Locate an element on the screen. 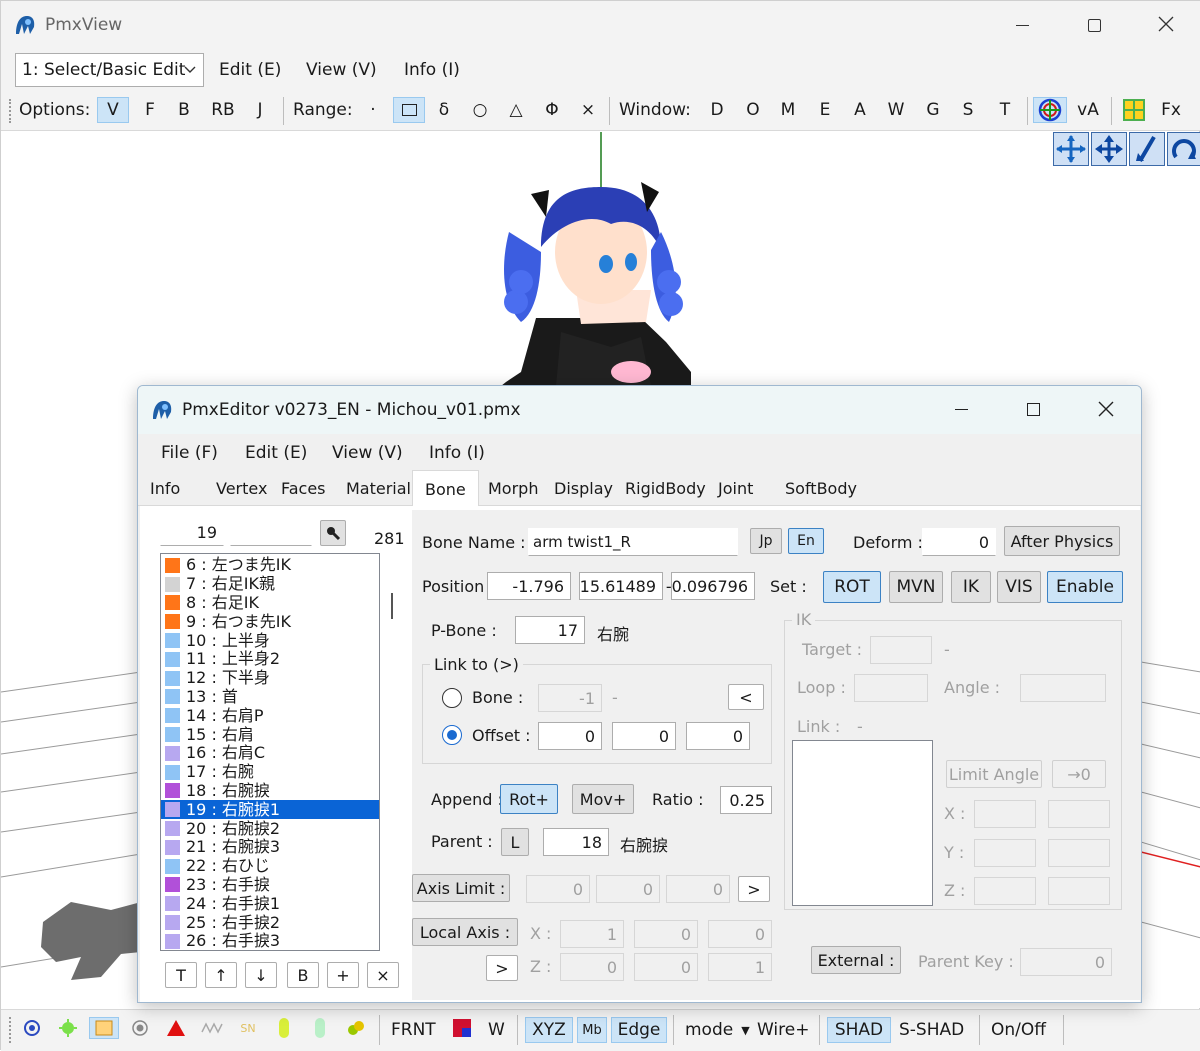  range-delta: δ is located at coordinates (444, 110).